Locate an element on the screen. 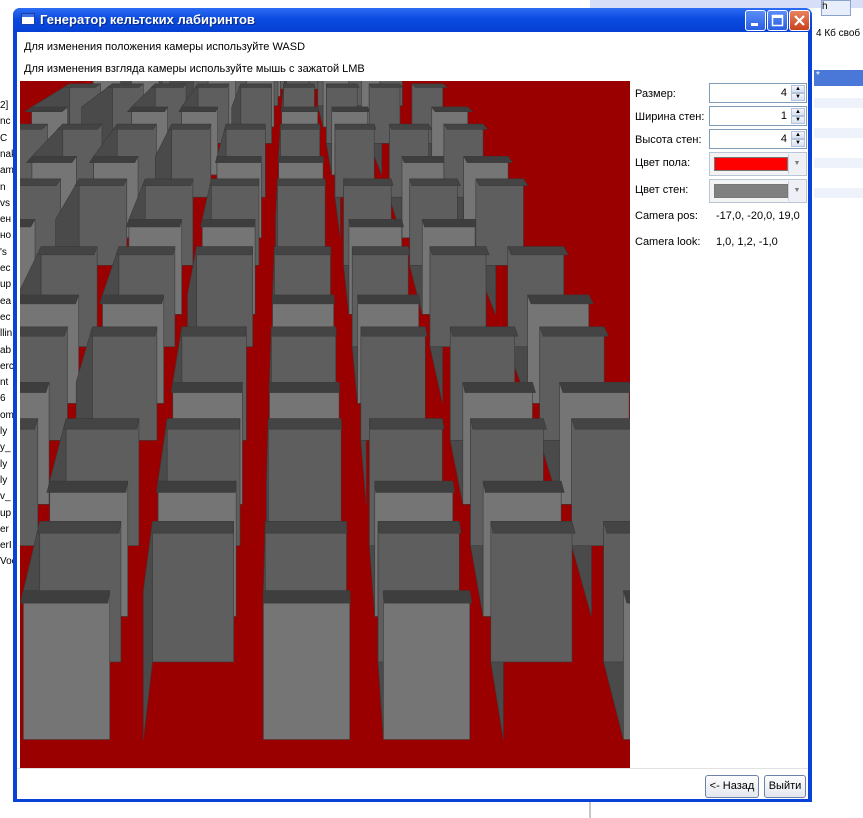  background-text-fragment: но is located at coordinates (6, 236).